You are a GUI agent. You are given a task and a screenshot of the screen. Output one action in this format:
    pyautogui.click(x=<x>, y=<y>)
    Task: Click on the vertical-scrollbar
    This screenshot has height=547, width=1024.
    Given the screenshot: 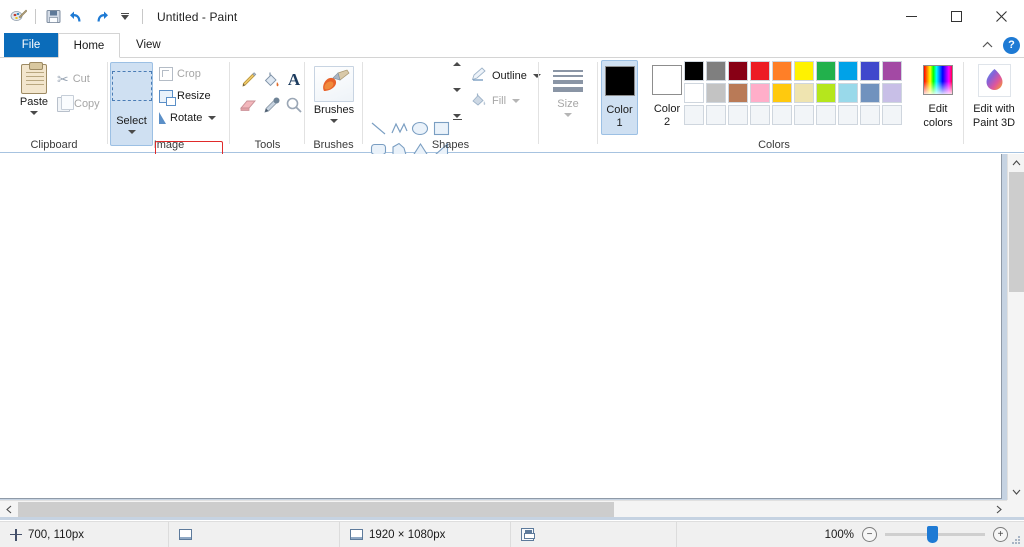 What is the action you would take?
    pyautogui.click(x=1015, y=327)
    